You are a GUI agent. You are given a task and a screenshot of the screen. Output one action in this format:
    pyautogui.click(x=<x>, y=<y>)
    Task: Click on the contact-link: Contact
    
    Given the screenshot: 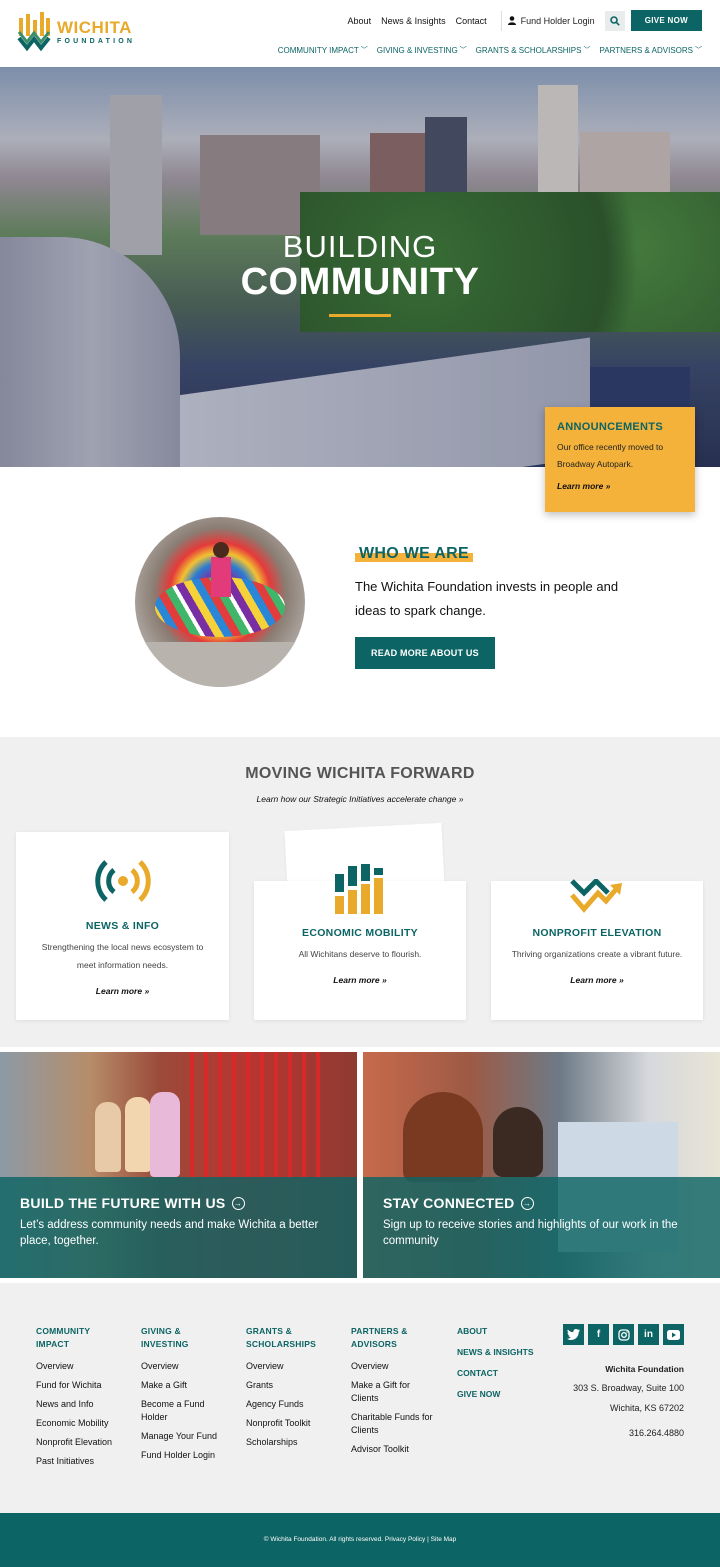 What is the action you would take?
    pyautogui.click(x=471, y=21)
    